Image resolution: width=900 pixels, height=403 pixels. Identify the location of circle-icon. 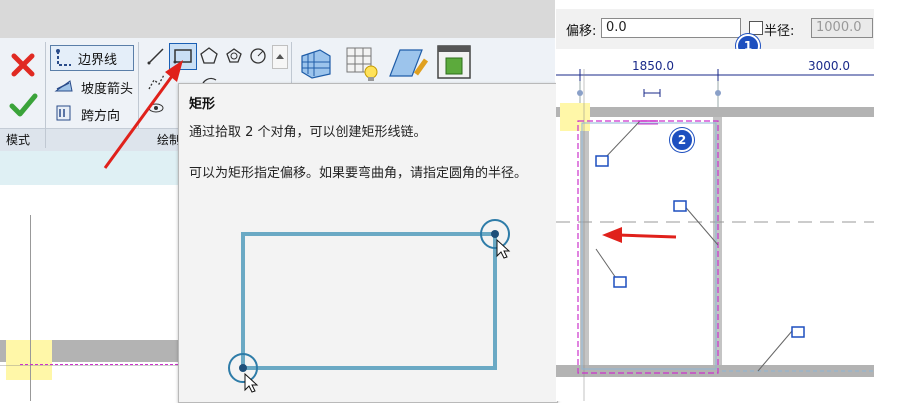
(258, 56).